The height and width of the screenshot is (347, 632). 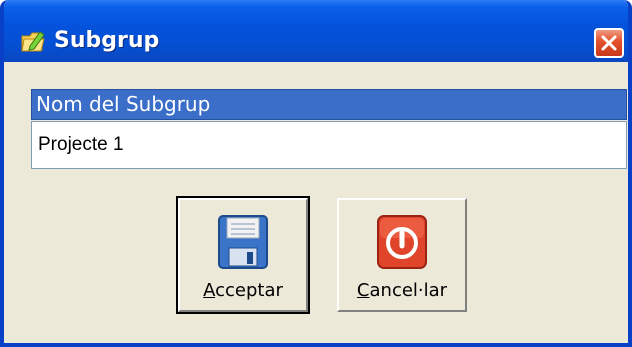 What do you see at coordinates (329, 104) in the screenshot?
I see `subgroup-name-label: Nom del Subgrup` at bounding box center [329, 104].